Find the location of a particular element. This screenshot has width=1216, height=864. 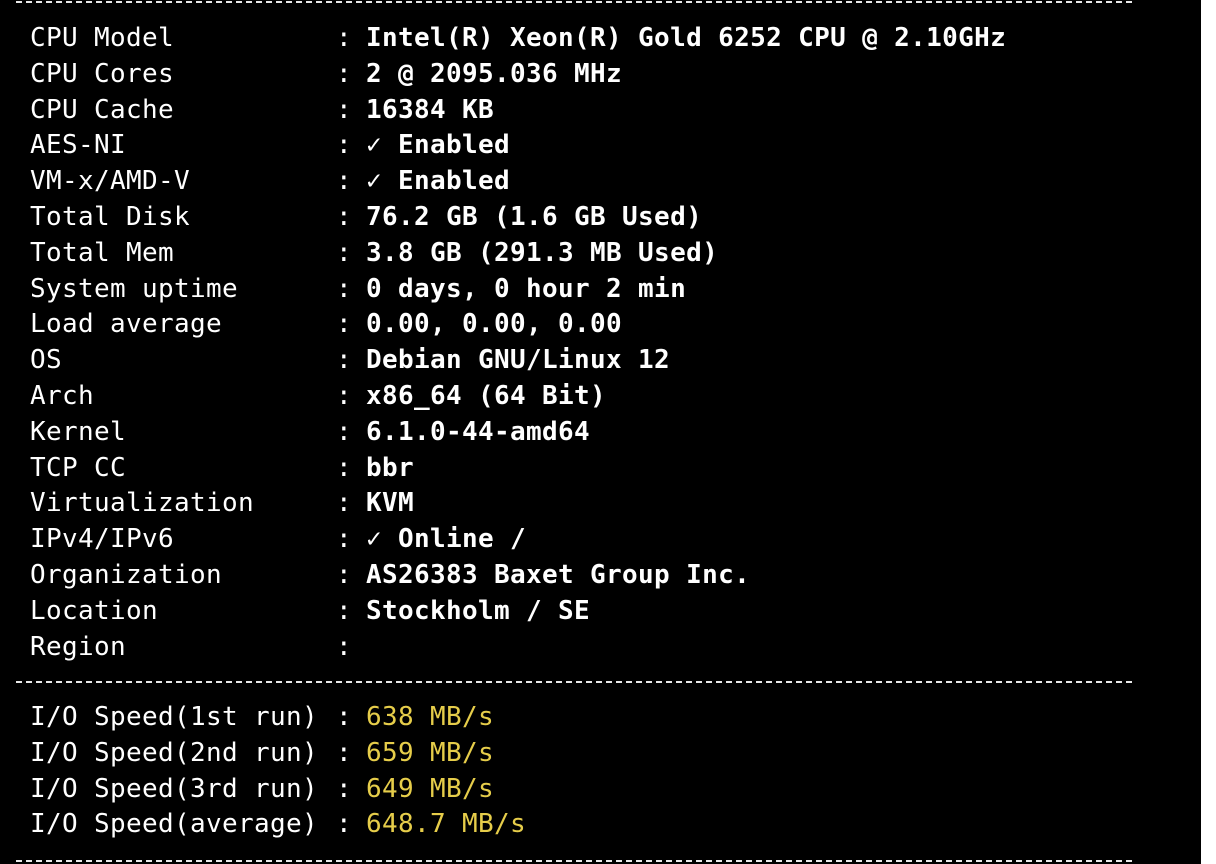

row-label: CPU Cache is located at coordinates (102, 109).